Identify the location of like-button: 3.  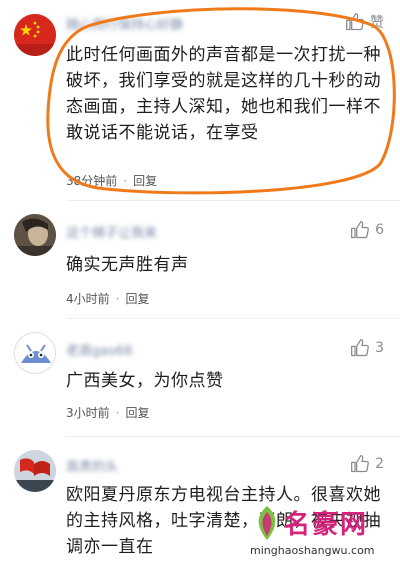
(367, 348).